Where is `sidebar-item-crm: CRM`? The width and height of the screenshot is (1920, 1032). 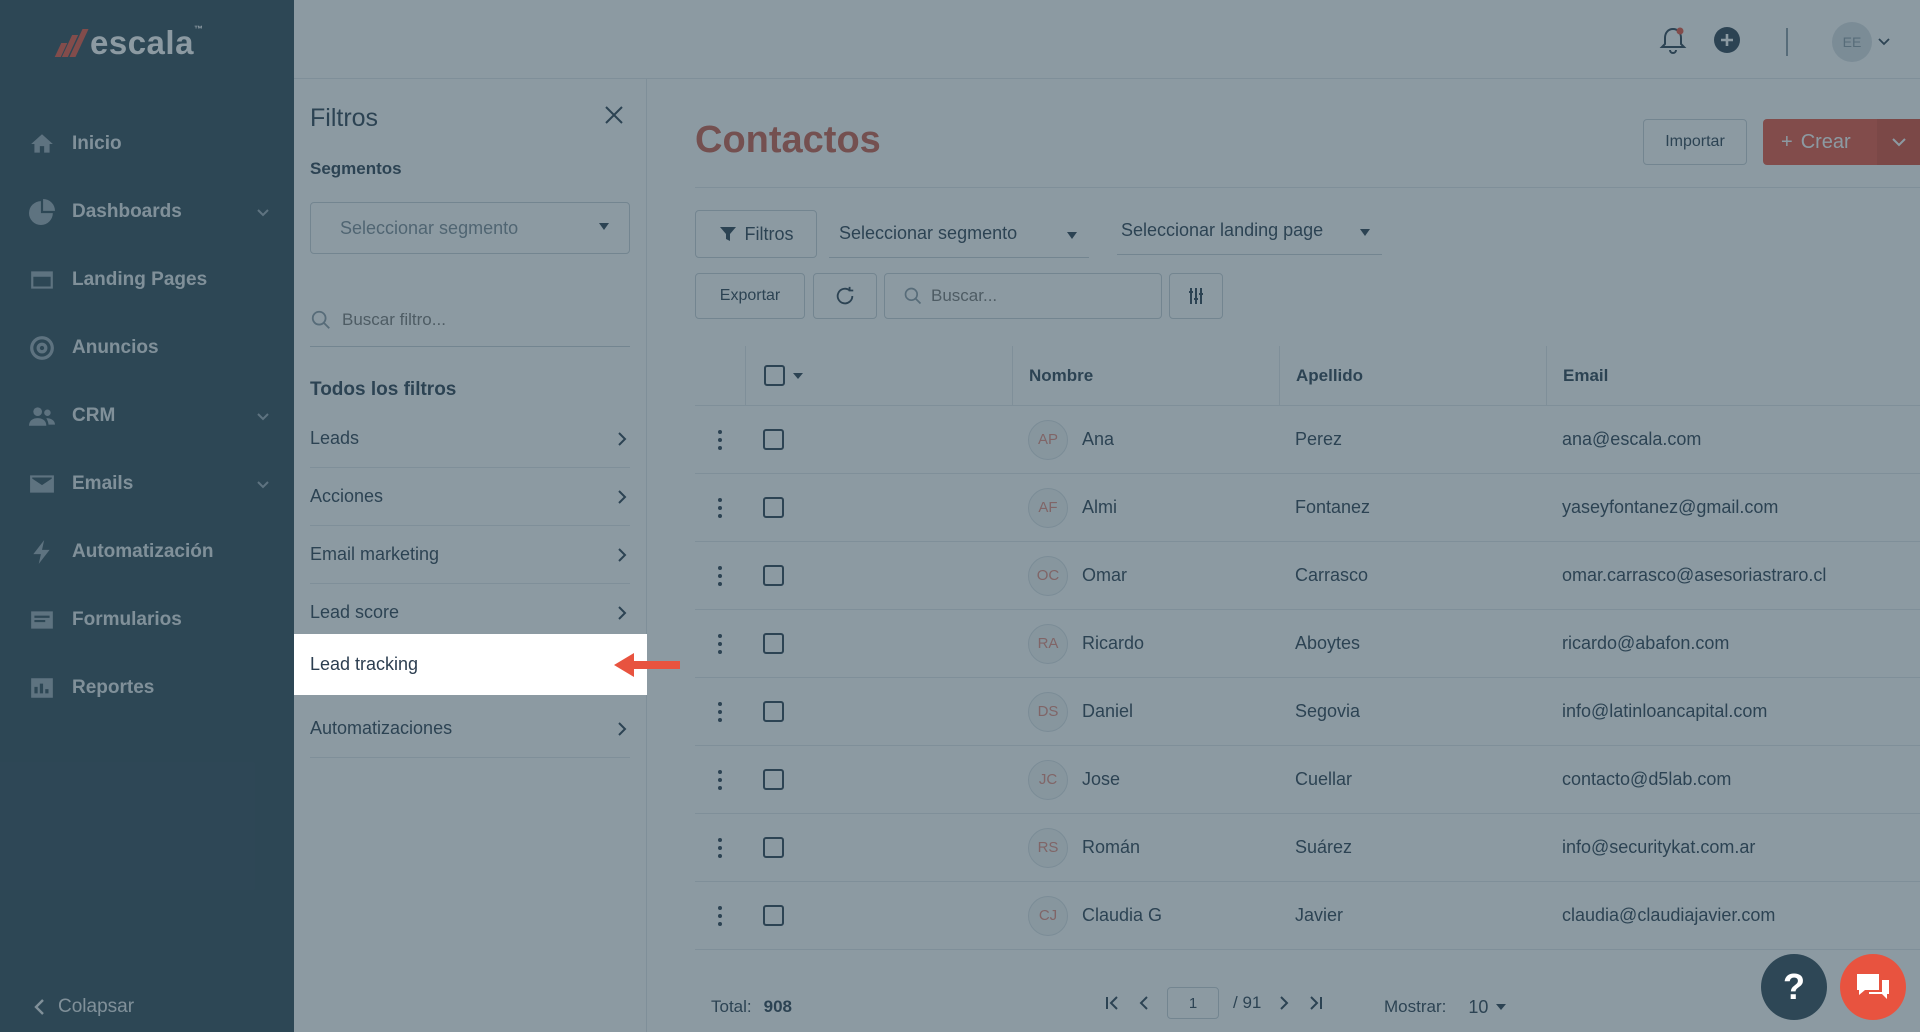
sidebar-item-crm: CRM is located at coordinates (147, 416).